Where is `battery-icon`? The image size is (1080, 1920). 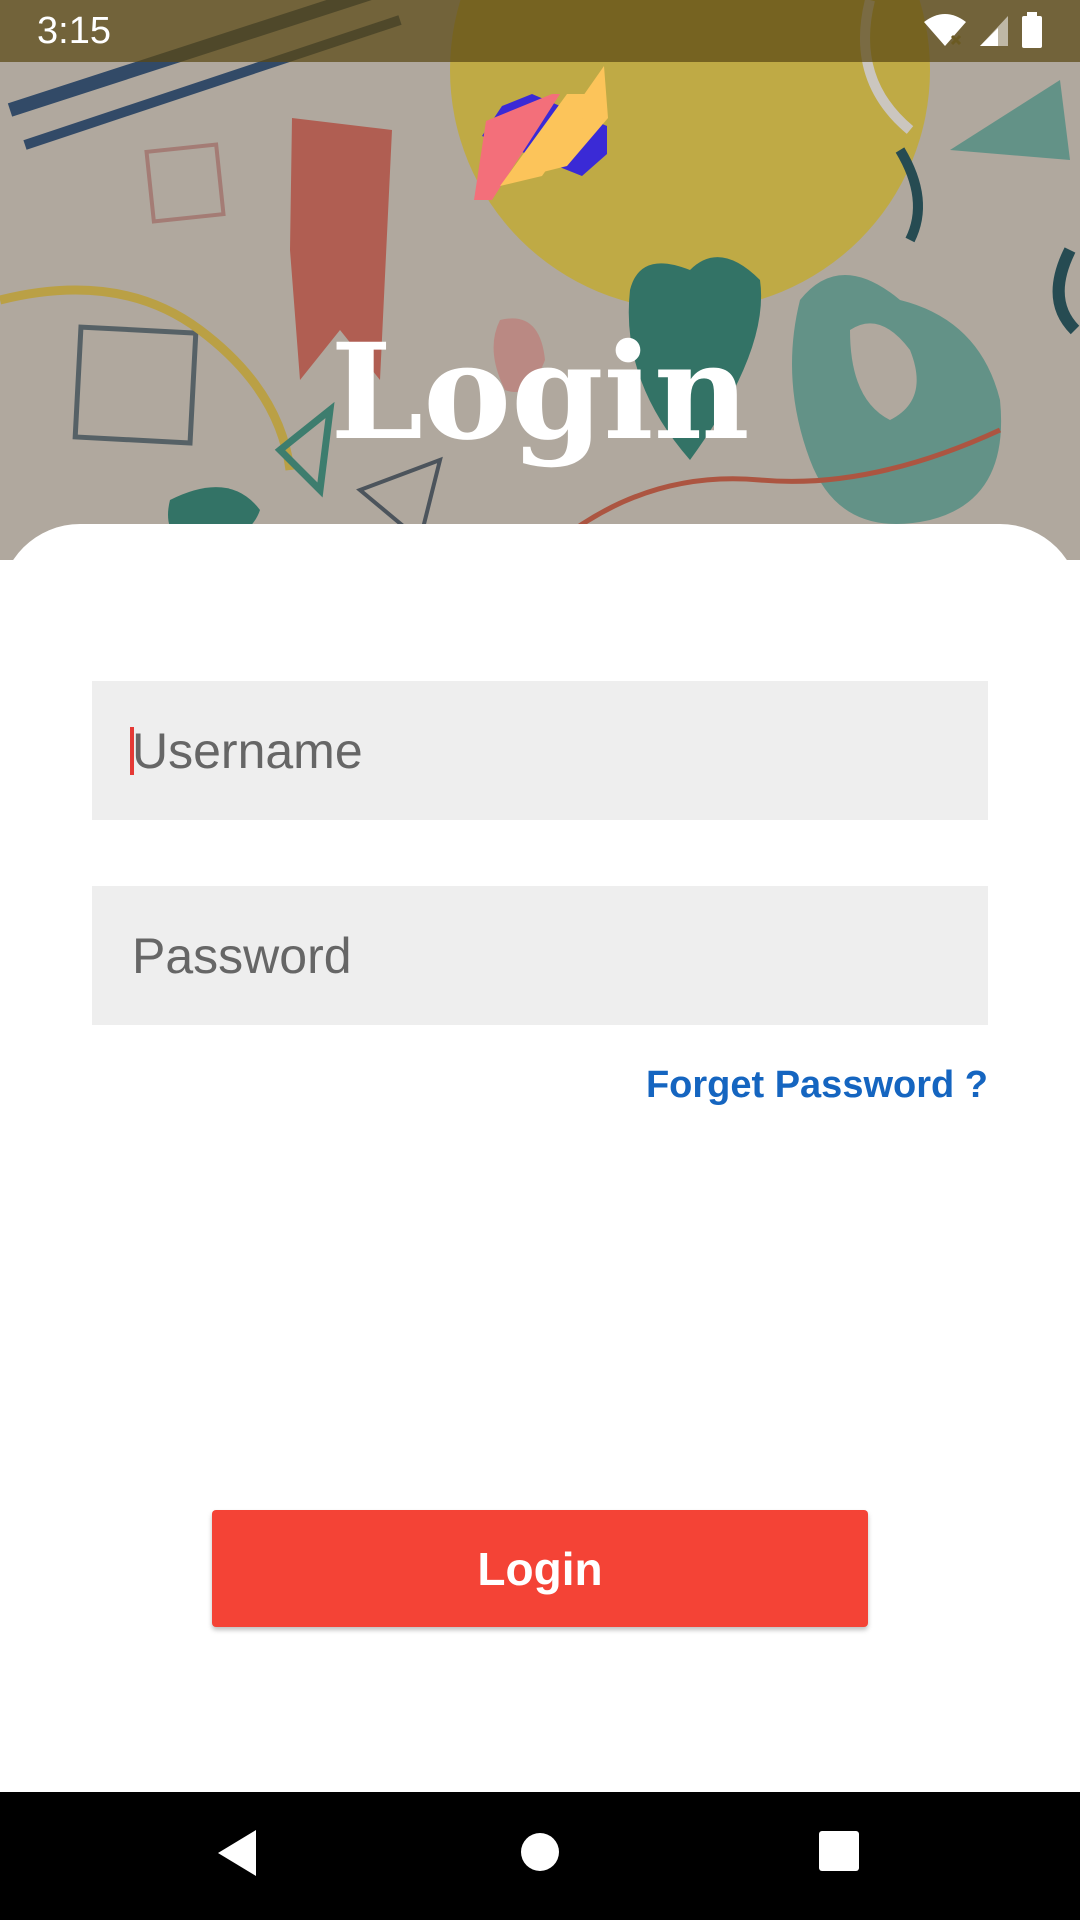
battery-icon is located at coordinates (1032, 30).